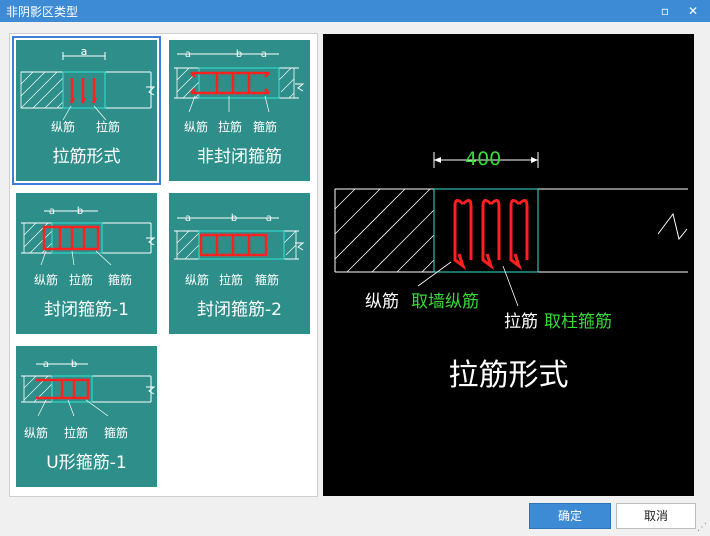 The image size is (710, 536). What do you see at coordinates (521, 322) in the screenshot?
I see `tie-bar-label: 拉筋` at bounding box center [521, 322].